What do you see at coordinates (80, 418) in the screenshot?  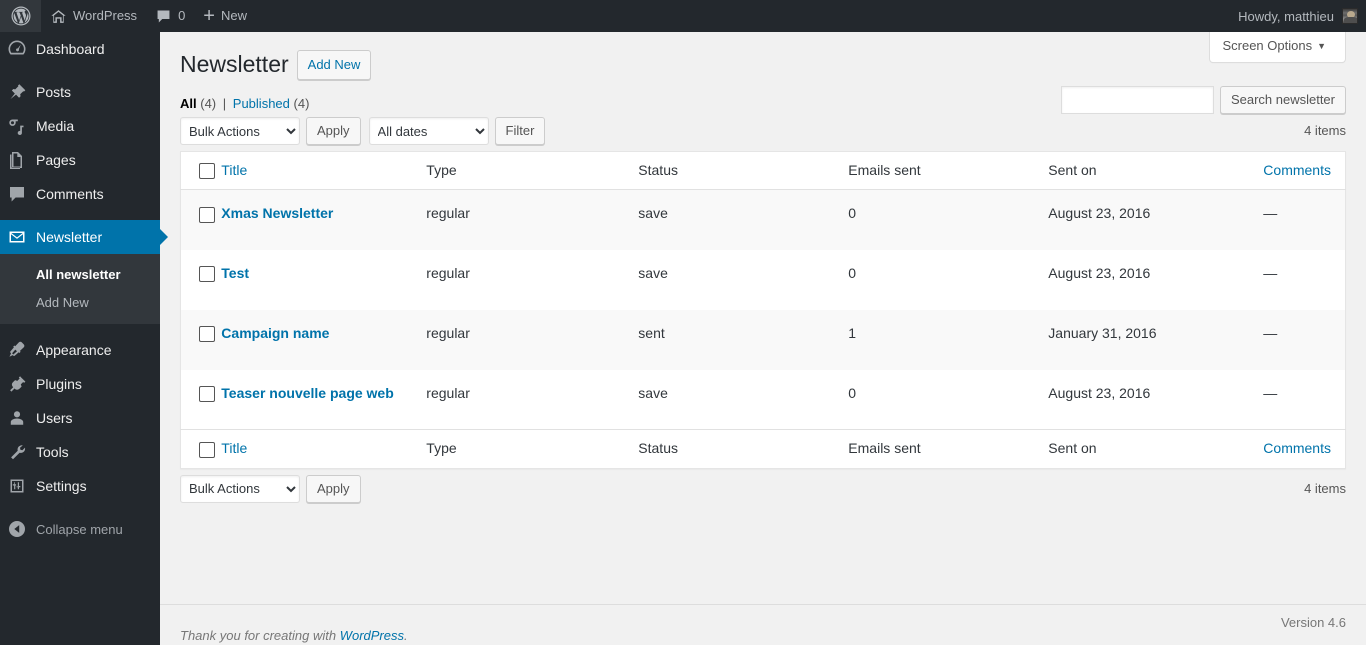 I see `sidebar-item-users: Users` at bounding box center [80, 418].